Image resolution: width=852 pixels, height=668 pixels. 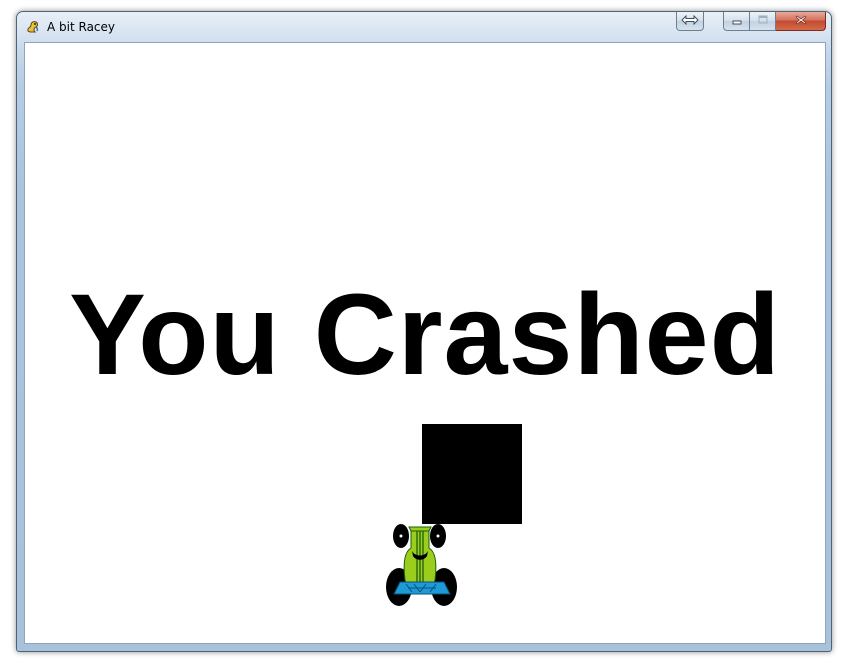 I want to click on close-icon, so click(x=801, y=21).